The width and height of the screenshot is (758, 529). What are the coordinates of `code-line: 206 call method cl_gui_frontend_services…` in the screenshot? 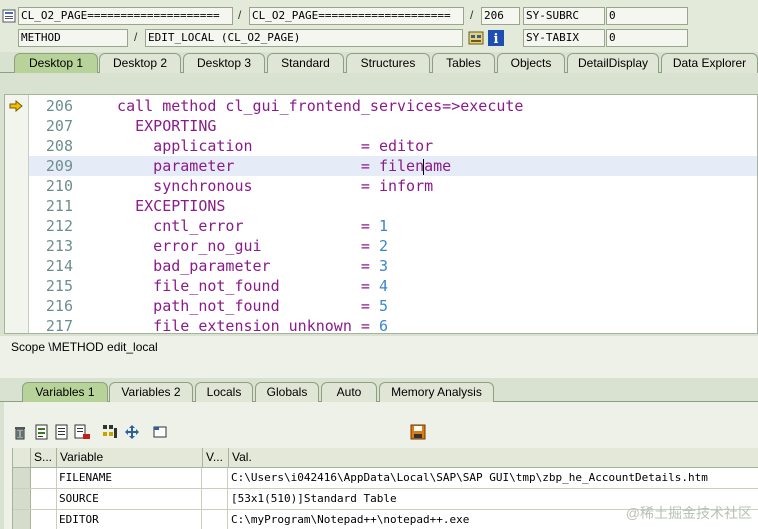 It's located at (393, 106).